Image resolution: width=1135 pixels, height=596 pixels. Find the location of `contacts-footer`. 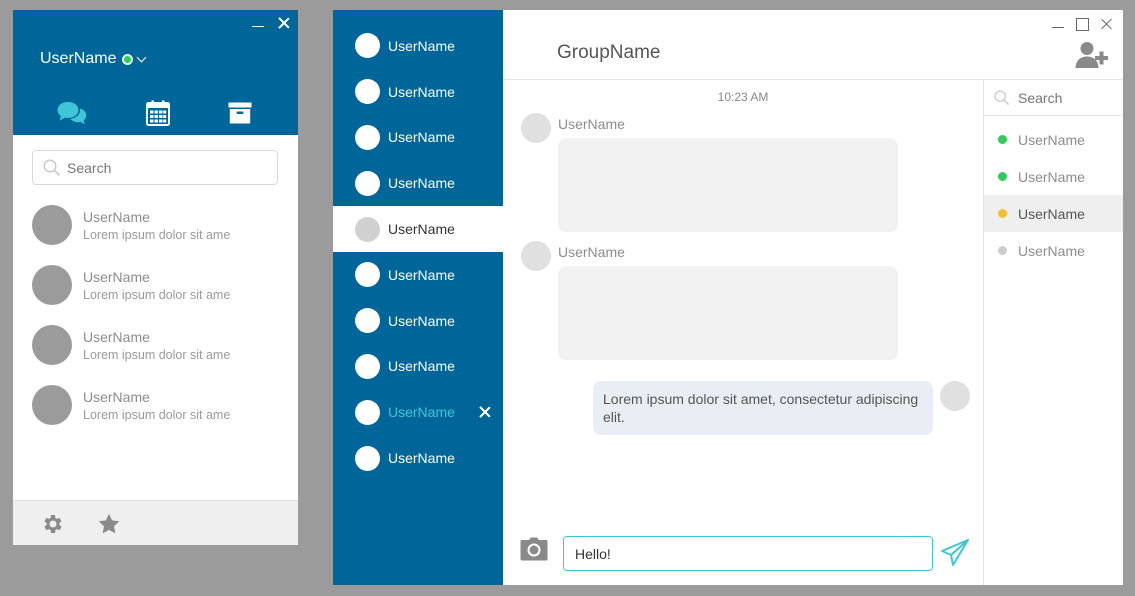

contacts-footer is located at coordinates (155, 522).